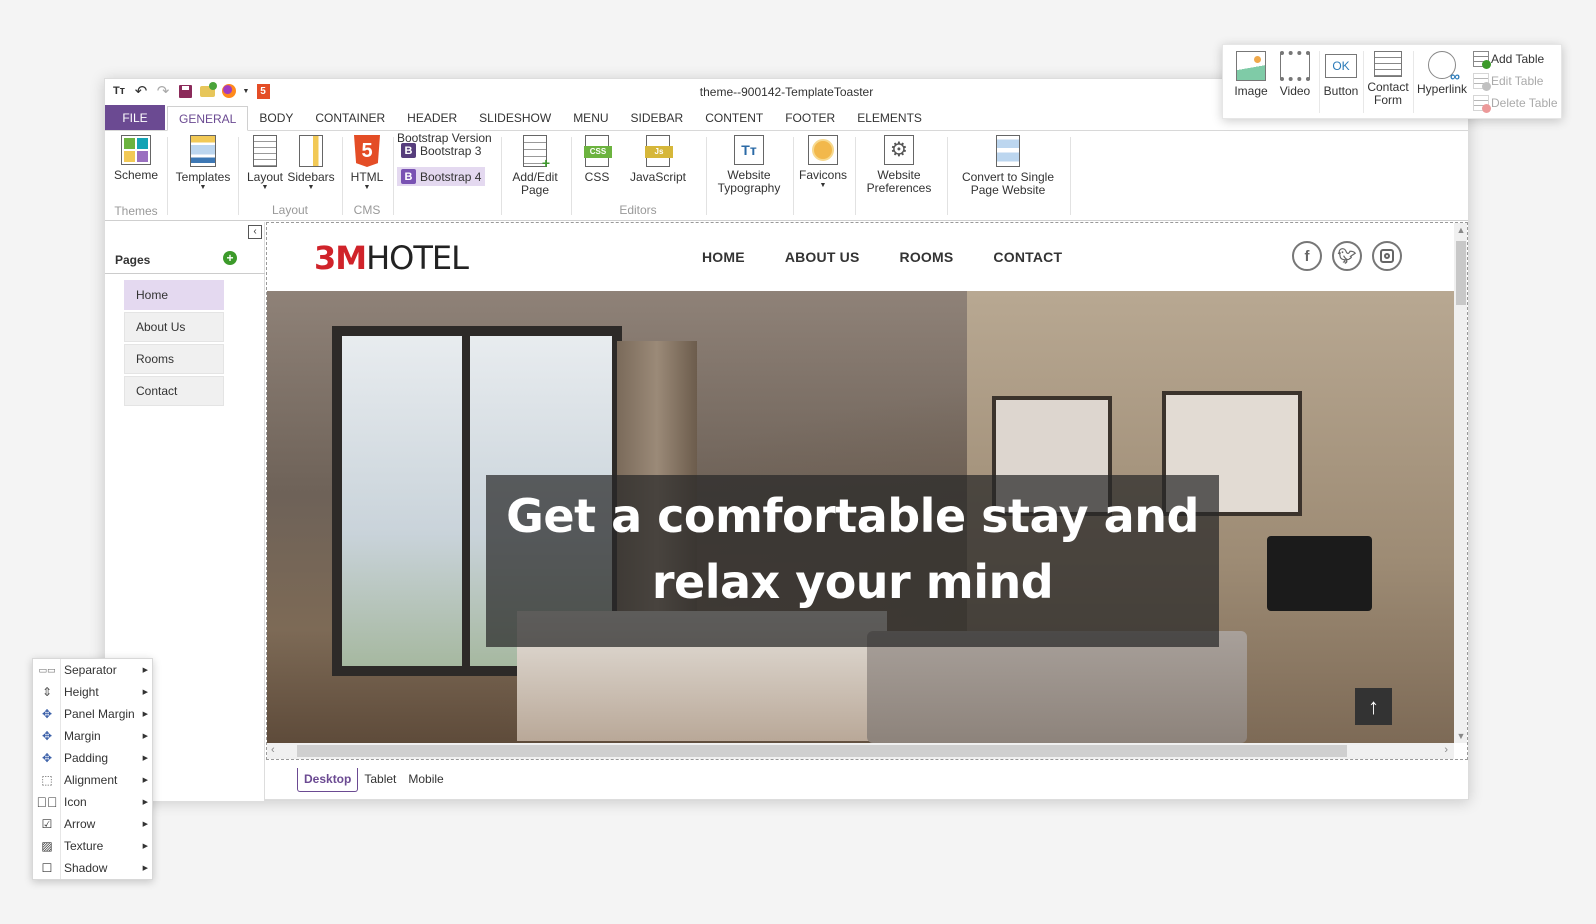 Image resolution: width=1596 pixels, height=924 pixels. What do you see at coordinates (657, 118) in the screenshot?
I see `tab-sidebar: SIDEBAR` at bounding box center [657, 118].